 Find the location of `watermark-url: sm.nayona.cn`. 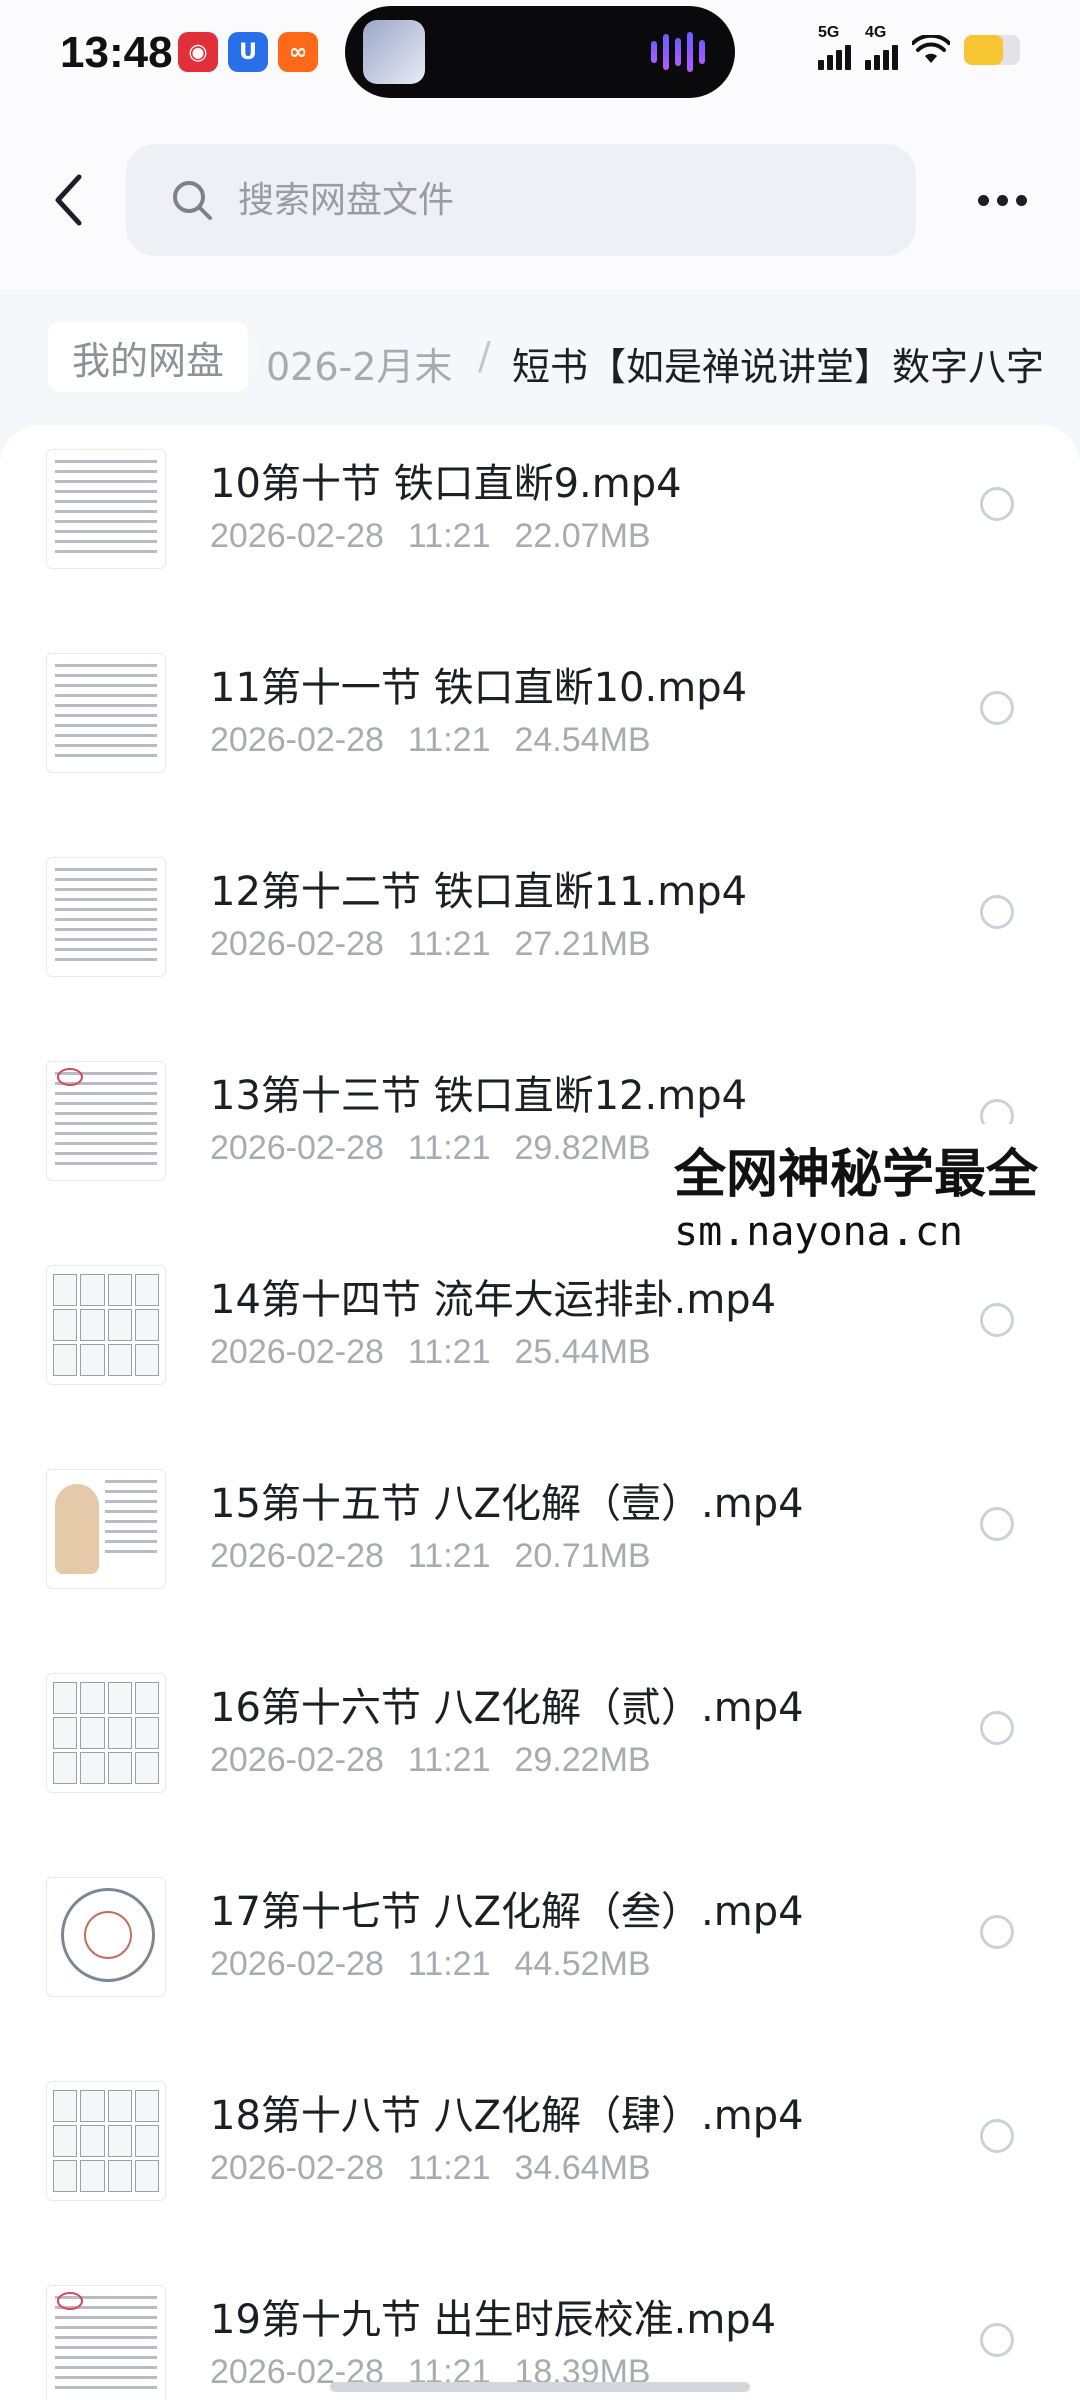

watermark-url: sm.nayona.cn is located at coordinates (818, 1232).